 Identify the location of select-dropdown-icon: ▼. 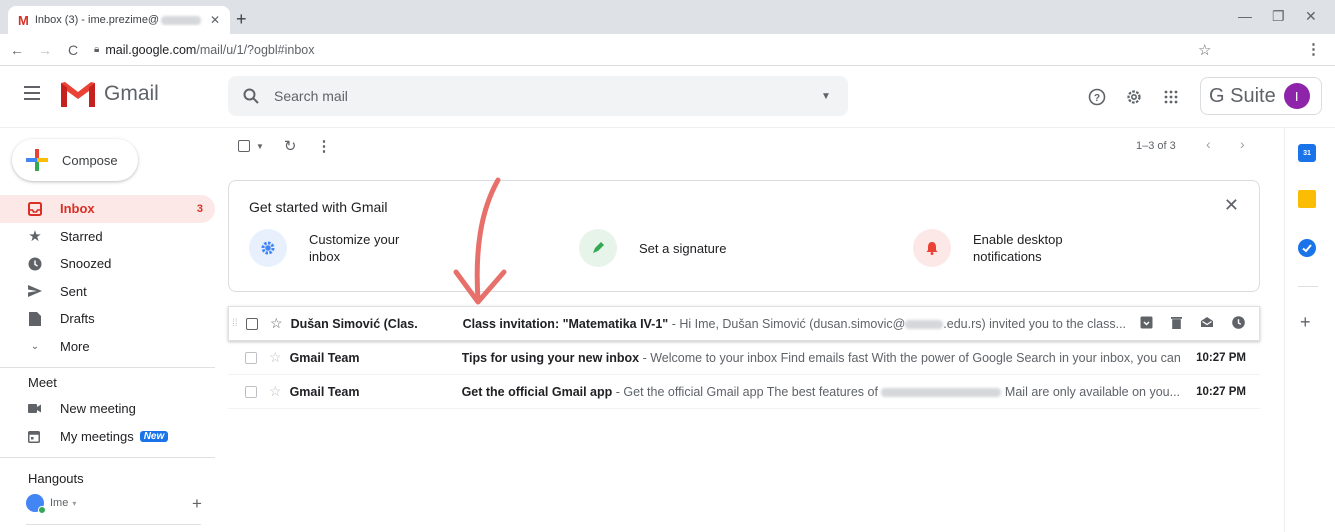
(260, 146).